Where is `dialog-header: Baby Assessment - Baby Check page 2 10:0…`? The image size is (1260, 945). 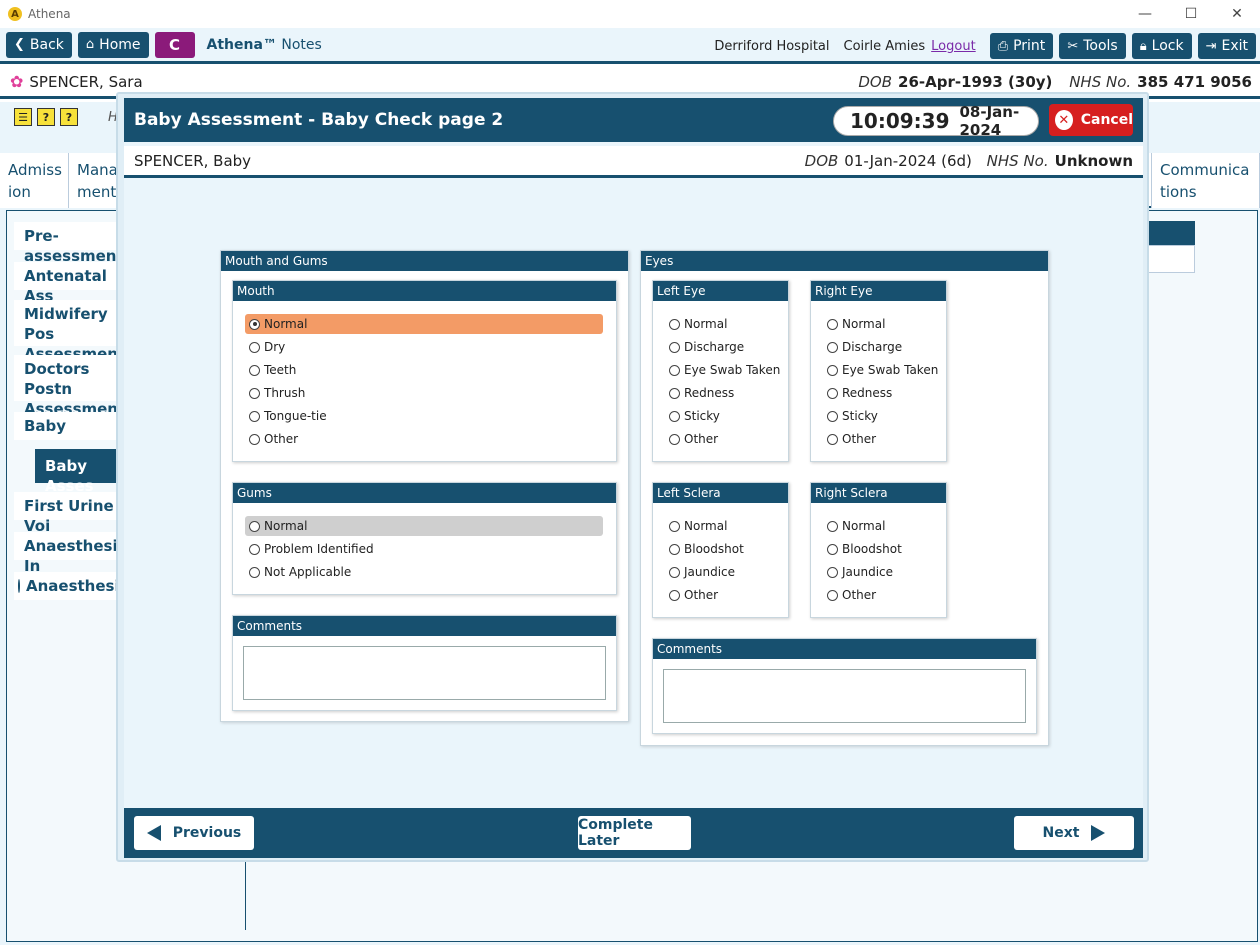 dialog-header: Baby Assessment - Baby Check page 2 10:0… is located at coordinates (633, 120).